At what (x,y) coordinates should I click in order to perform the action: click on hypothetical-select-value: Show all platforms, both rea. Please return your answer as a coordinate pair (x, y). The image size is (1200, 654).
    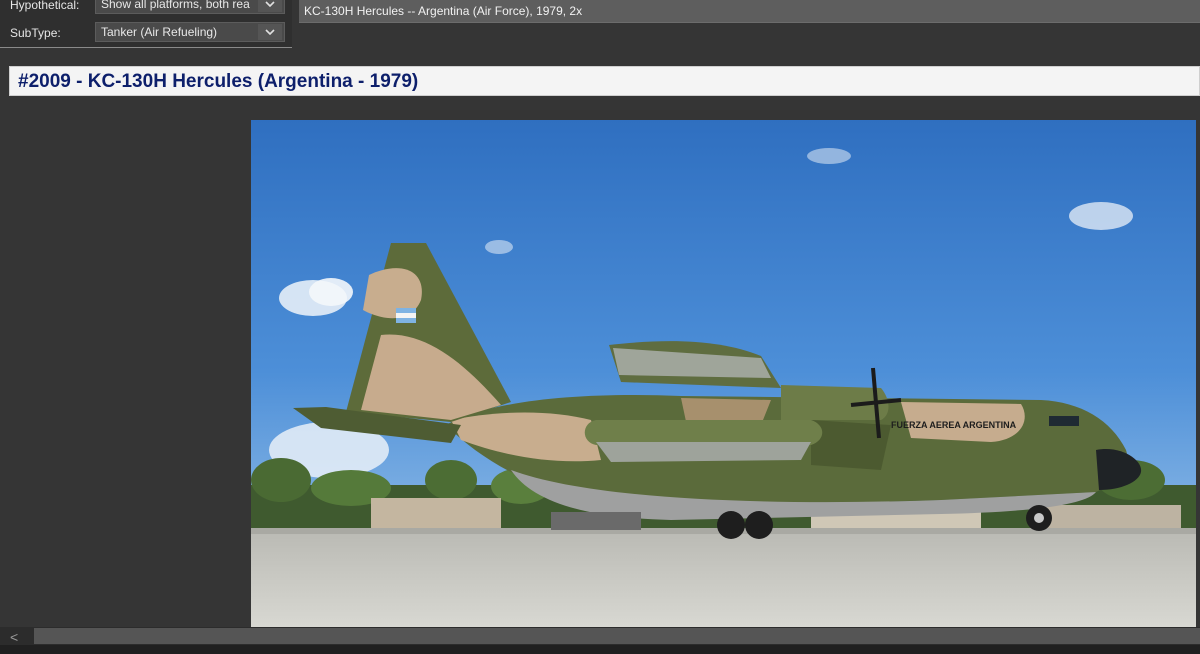
    Looking at the image, I should click on (175, 5).